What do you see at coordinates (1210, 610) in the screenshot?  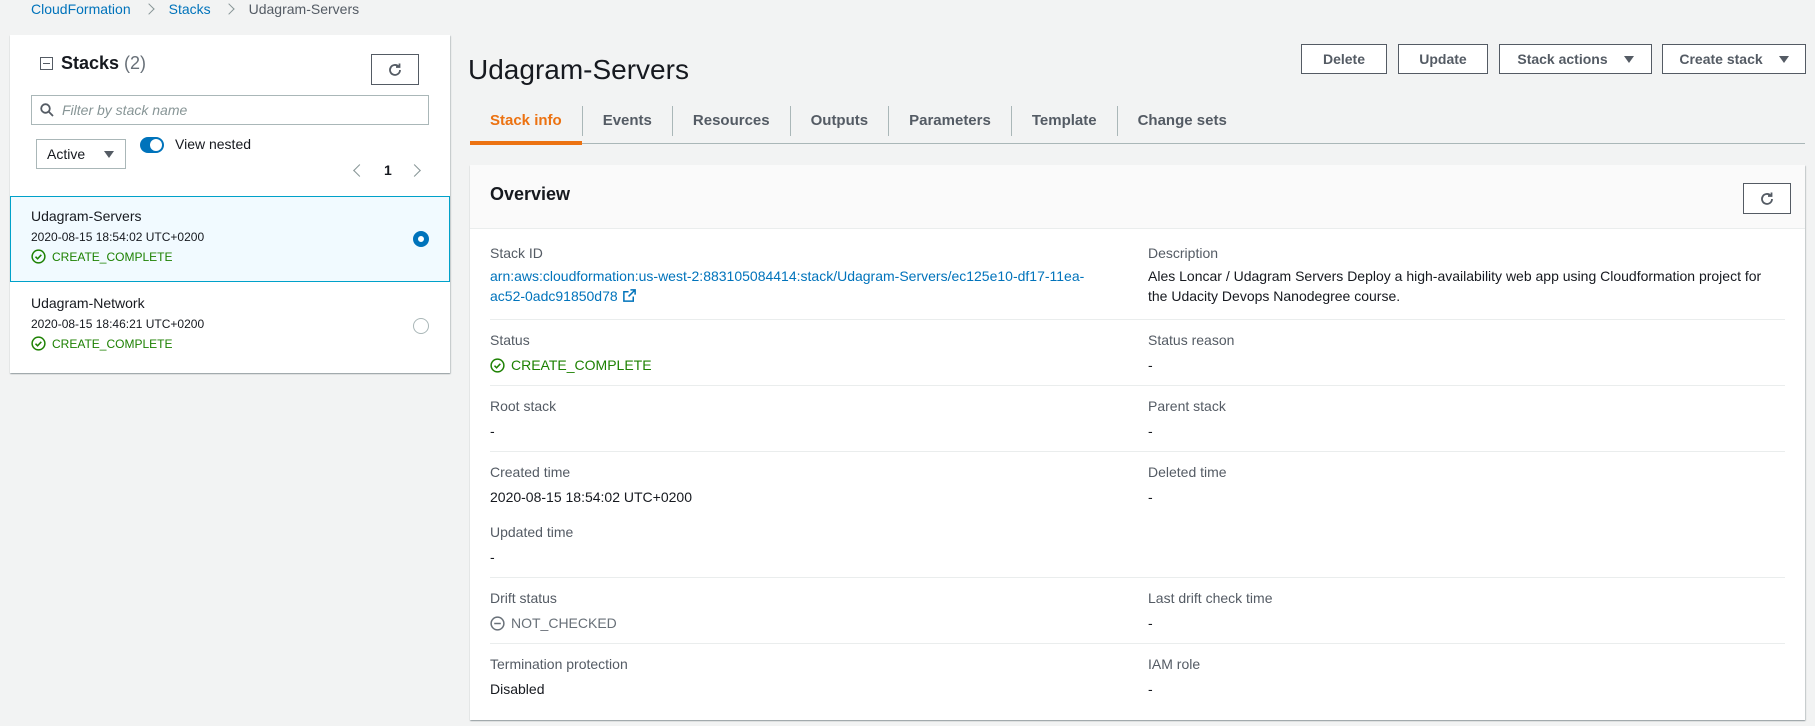 I see `last-drift-field: Last drift check time -` at bounding box center [1210, 610].